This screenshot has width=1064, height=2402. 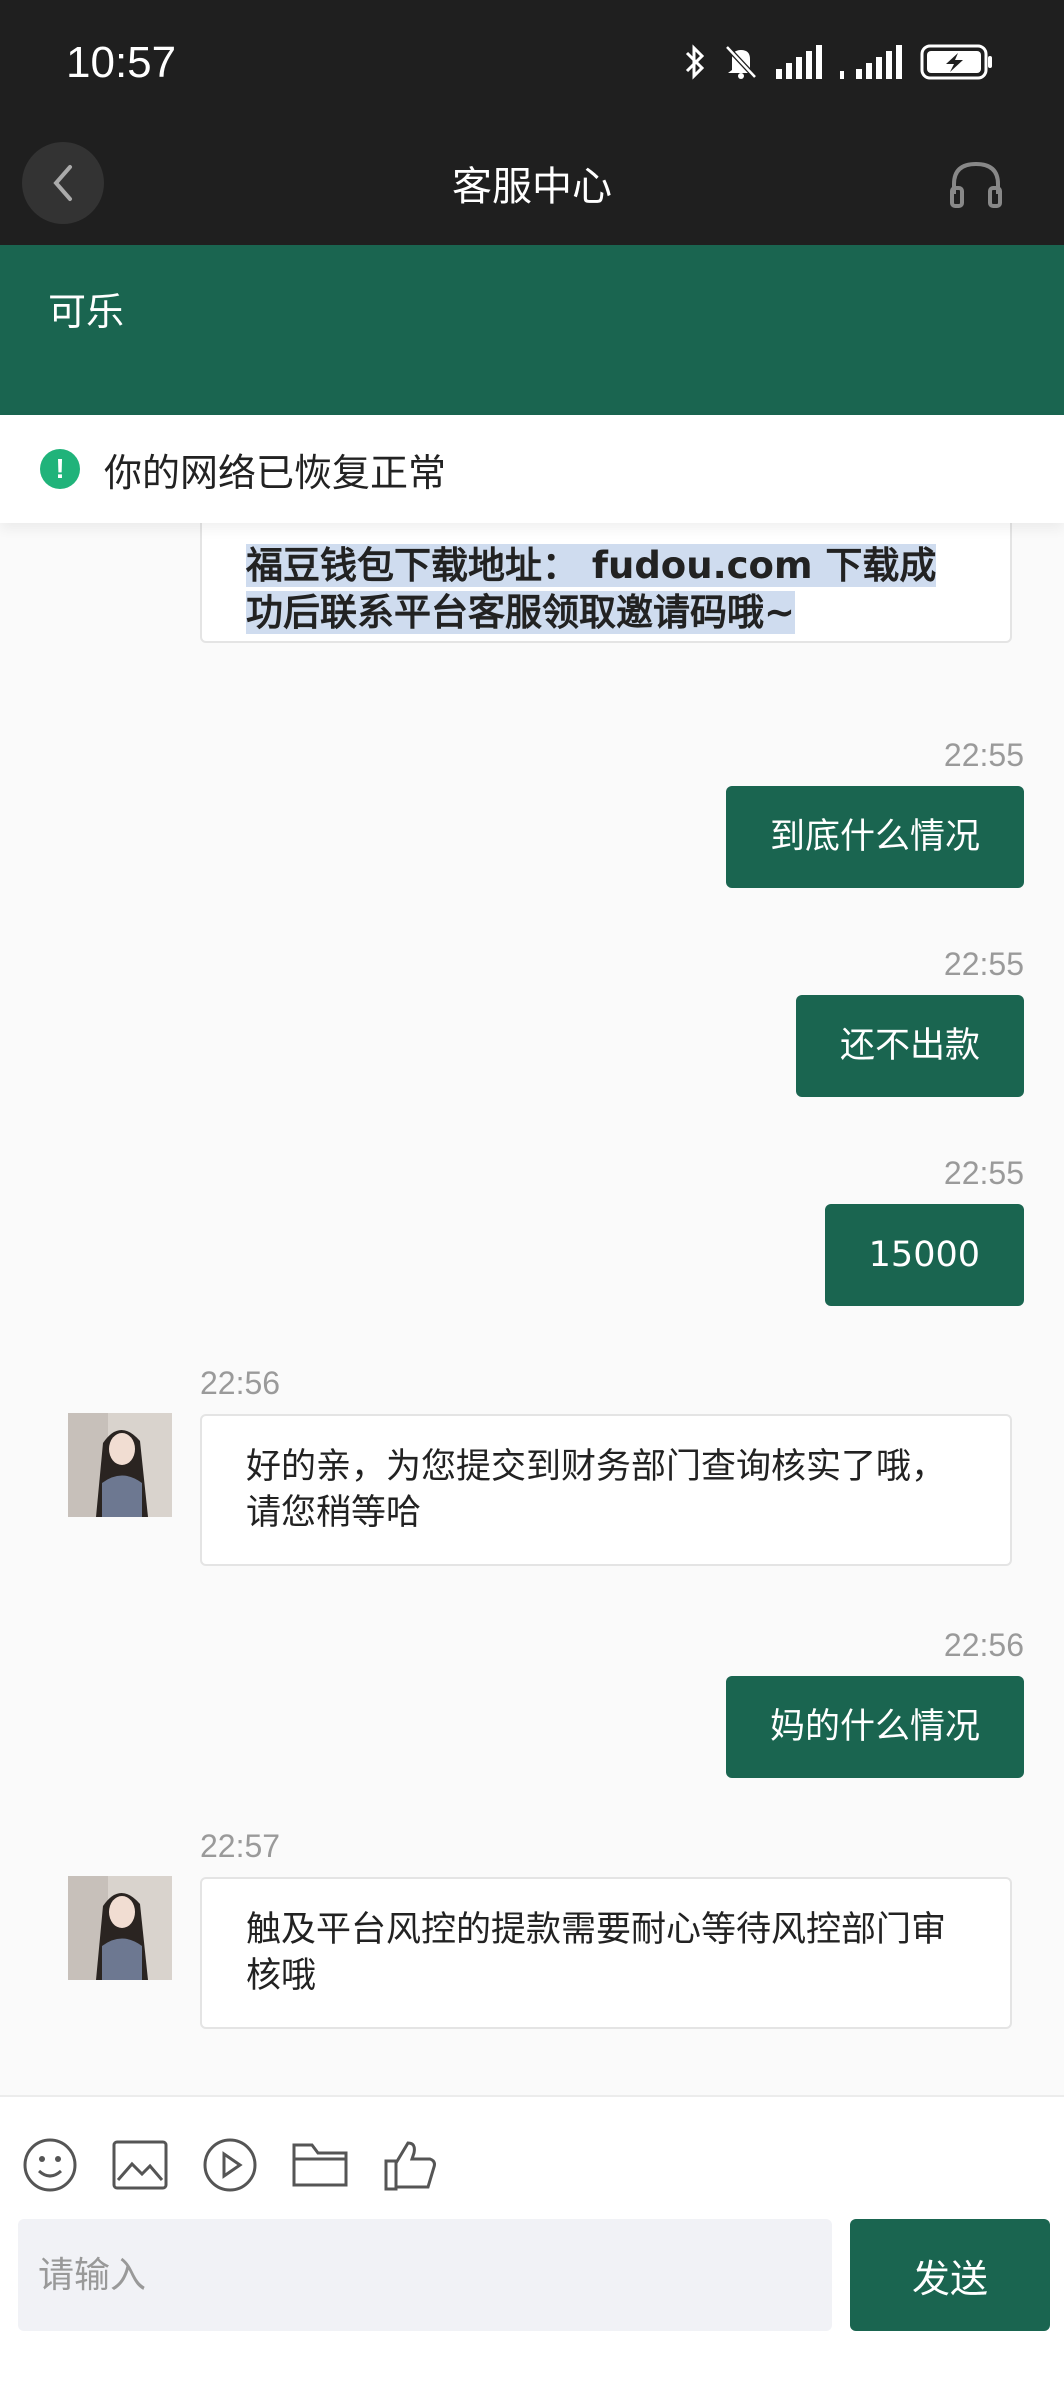 I want to click on status-icons, so click(x=839, y=62).